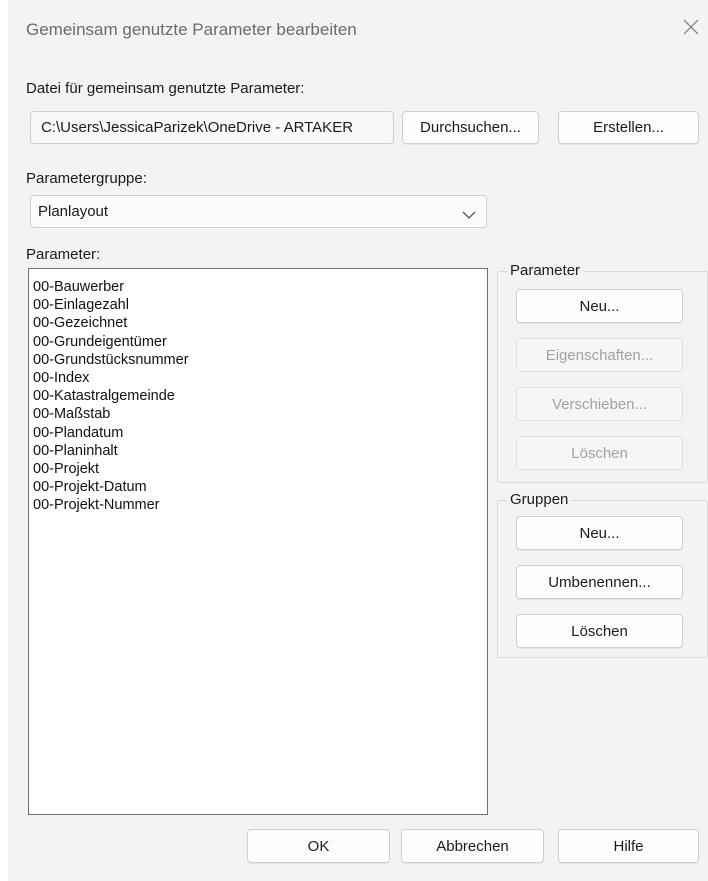 The image size is (708, 881). What do you see at coordinates (260, 414) in the screenshot?
I see `list-item: 00-Maßstab` at bounding box center [260, 414].